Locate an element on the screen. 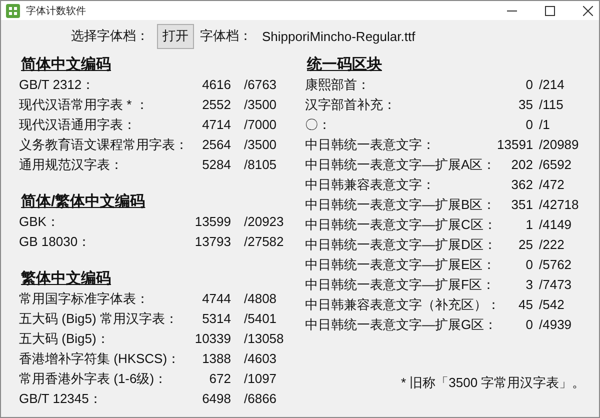  total-value: /27582 is located at coordinates (264, 242).